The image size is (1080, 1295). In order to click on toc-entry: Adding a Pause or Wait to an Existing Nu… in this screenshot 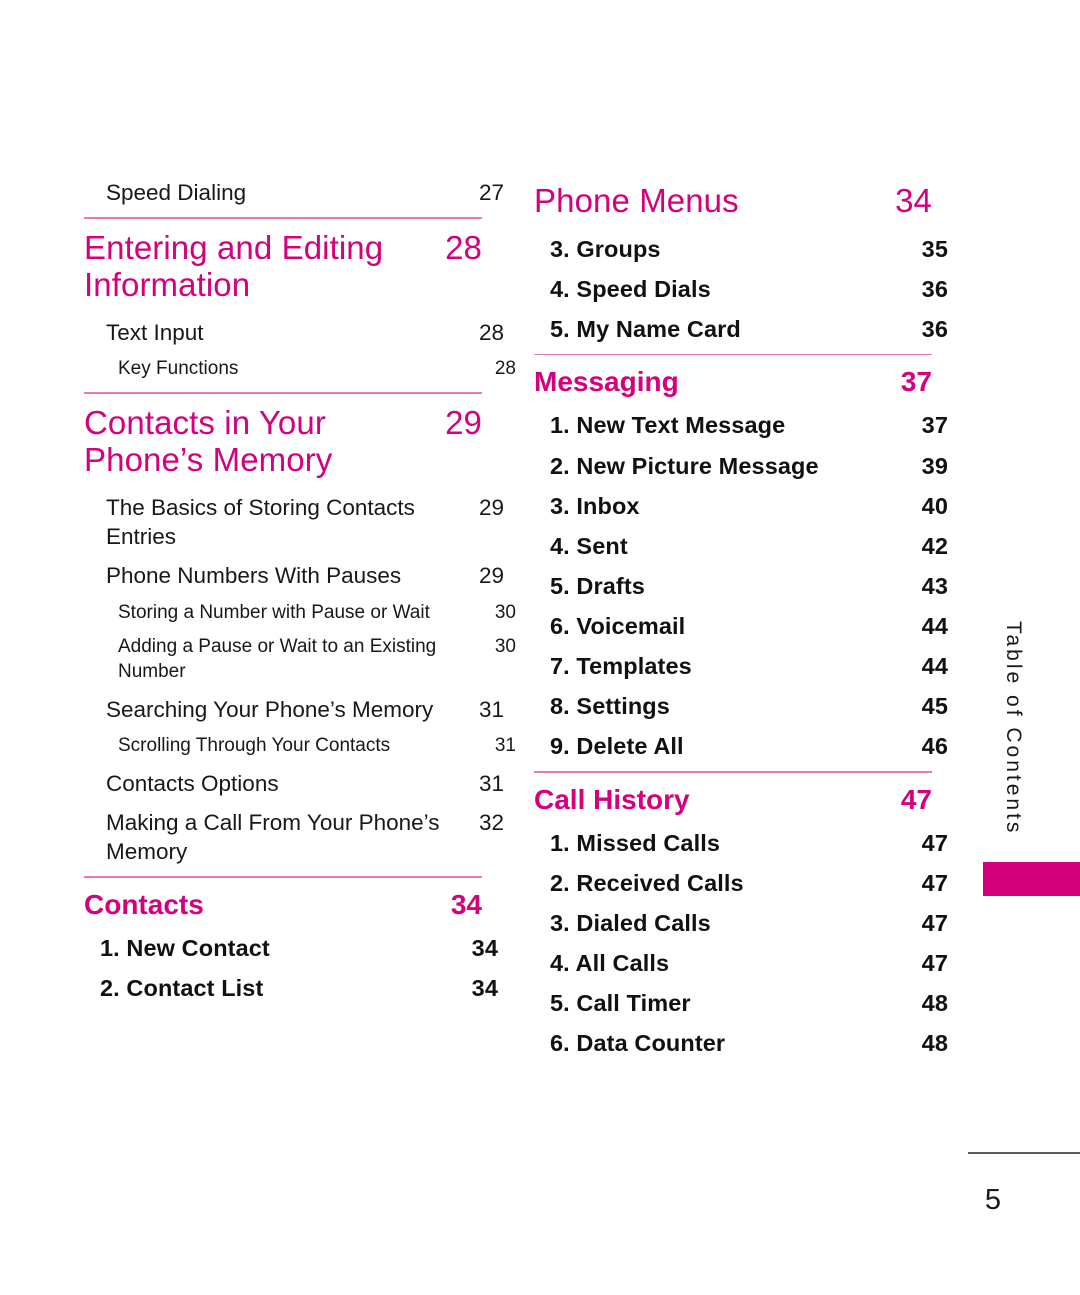, I will do `click(300, 659)`.